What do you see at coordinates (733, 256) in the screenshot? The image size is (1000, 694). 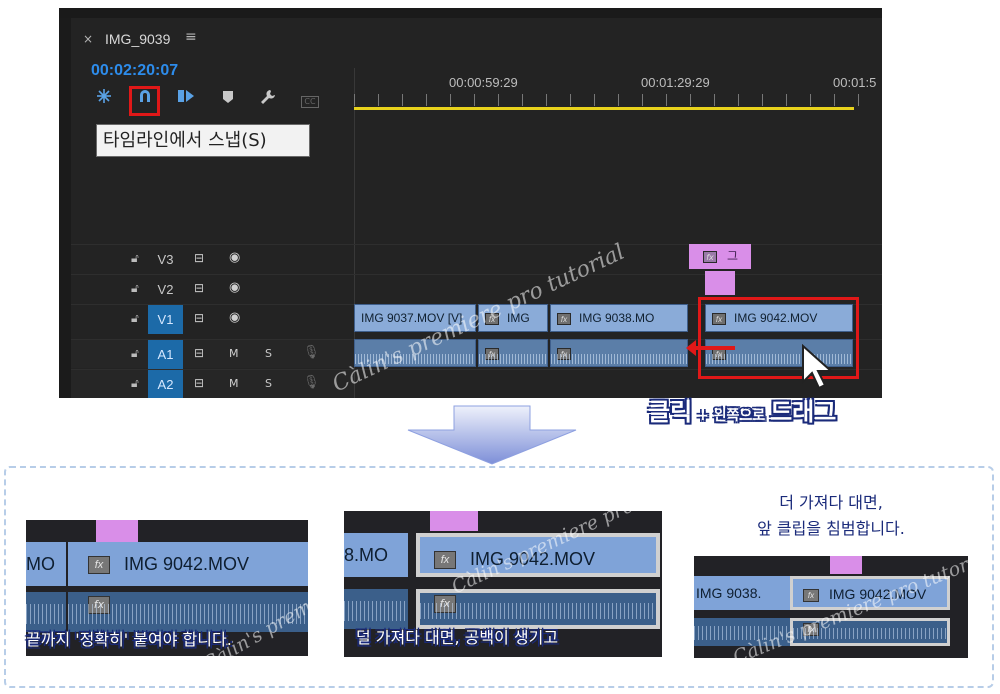 I see `graphic-clip-label: 그` at bounding box center [733, 256].